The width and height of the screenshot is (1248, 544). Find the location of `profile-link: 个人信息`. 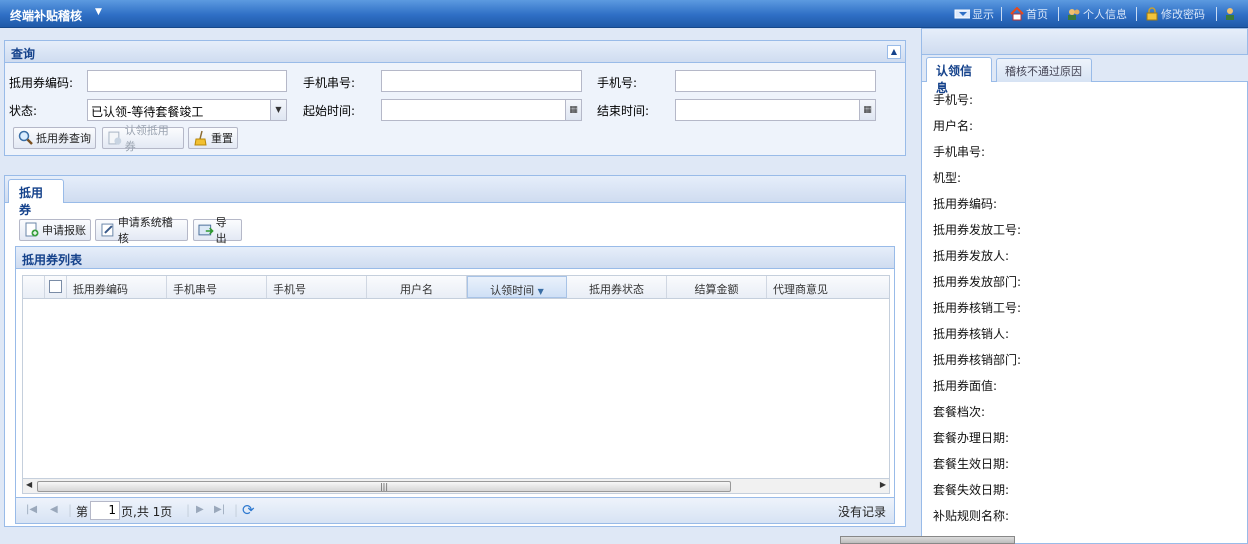

profile-link: 个人信息 is located at coordinates (1097, 14).